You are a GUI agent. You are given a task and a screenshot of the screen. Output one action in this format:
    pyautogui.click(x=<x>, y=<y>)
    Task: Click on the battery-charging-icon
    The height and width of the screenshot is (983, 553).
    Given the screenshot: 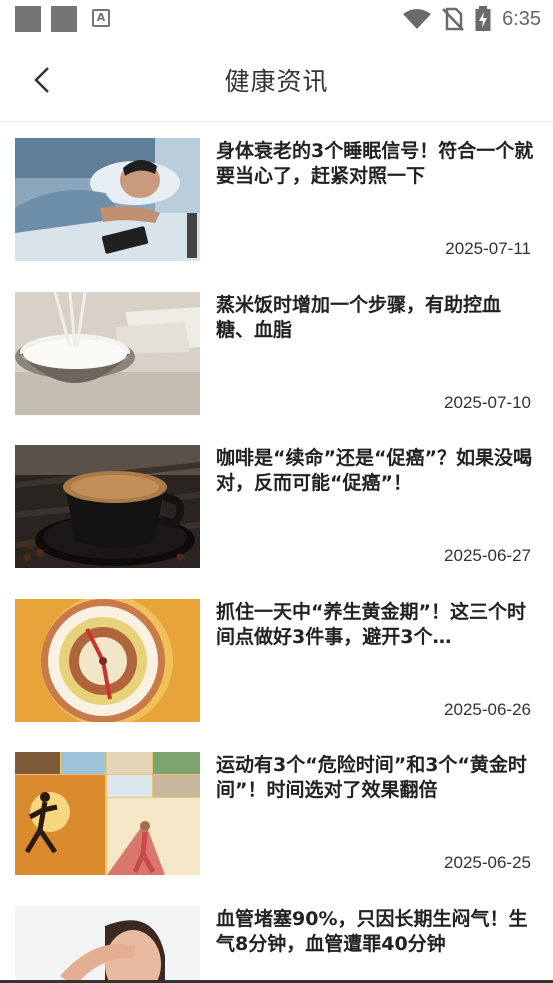 What is the action you would take?
    pyautogui.click(x=483, y=18)
    